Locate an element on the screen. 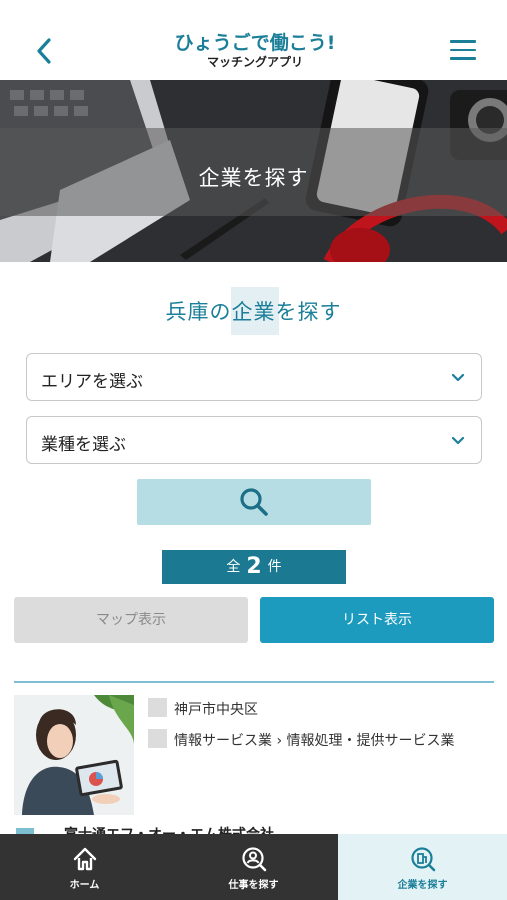 This screenshot has width=507, height=900. person-search-icon is located at coordinates (254, 859).